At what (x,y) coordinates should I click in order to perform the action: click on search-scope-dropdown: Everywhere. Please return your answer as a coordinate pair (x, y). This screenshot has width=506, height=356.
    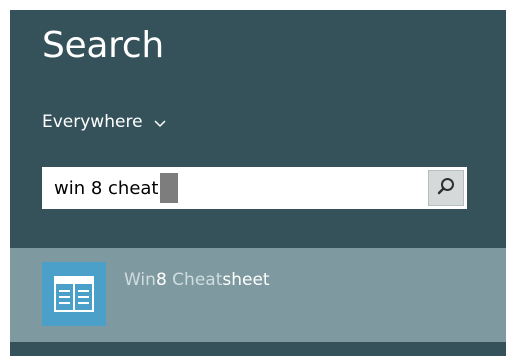
    Looking at the image, I should click on (104, 122).